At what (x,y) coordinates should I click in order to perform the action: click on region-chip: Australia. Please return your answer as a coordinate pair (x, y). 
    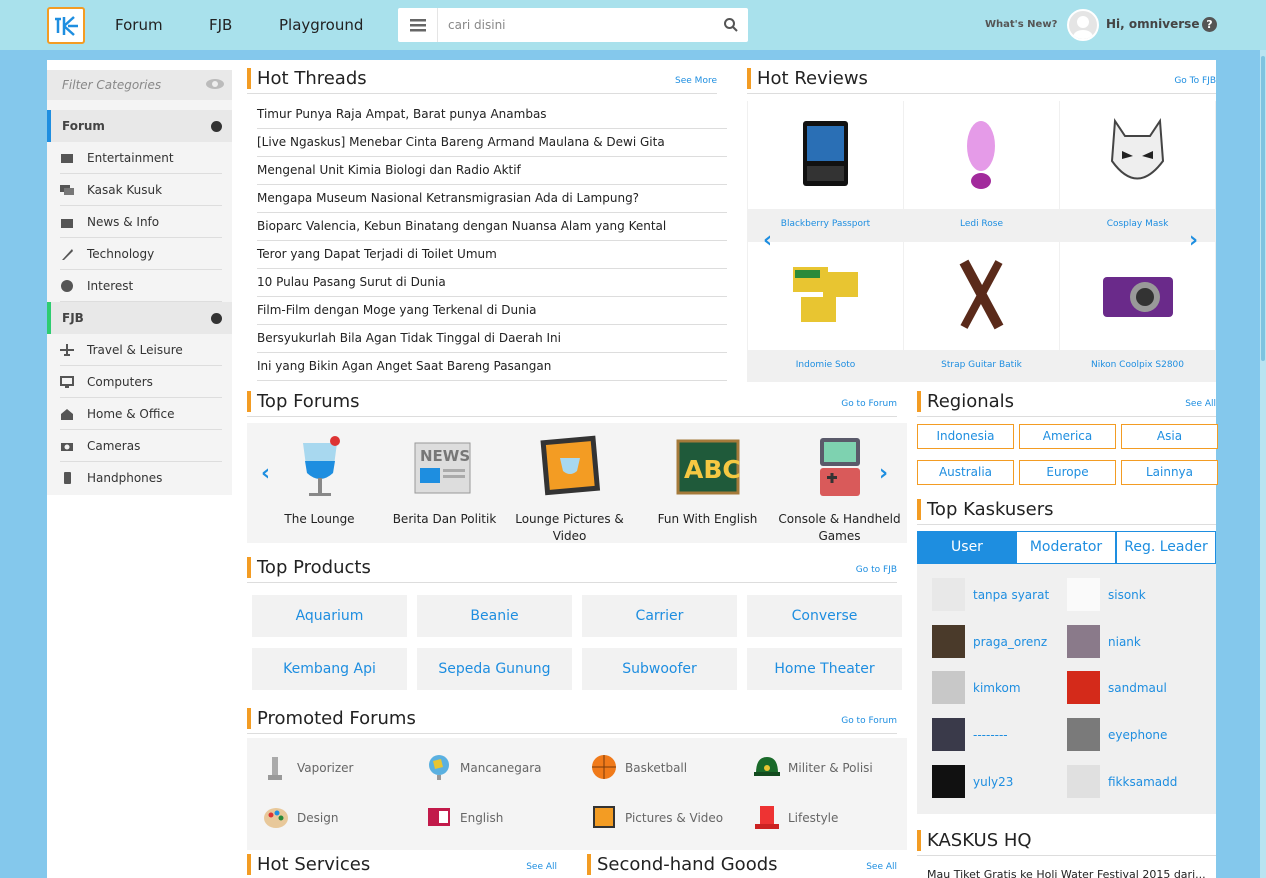
    Looking at the image, I should click on (965, 472).